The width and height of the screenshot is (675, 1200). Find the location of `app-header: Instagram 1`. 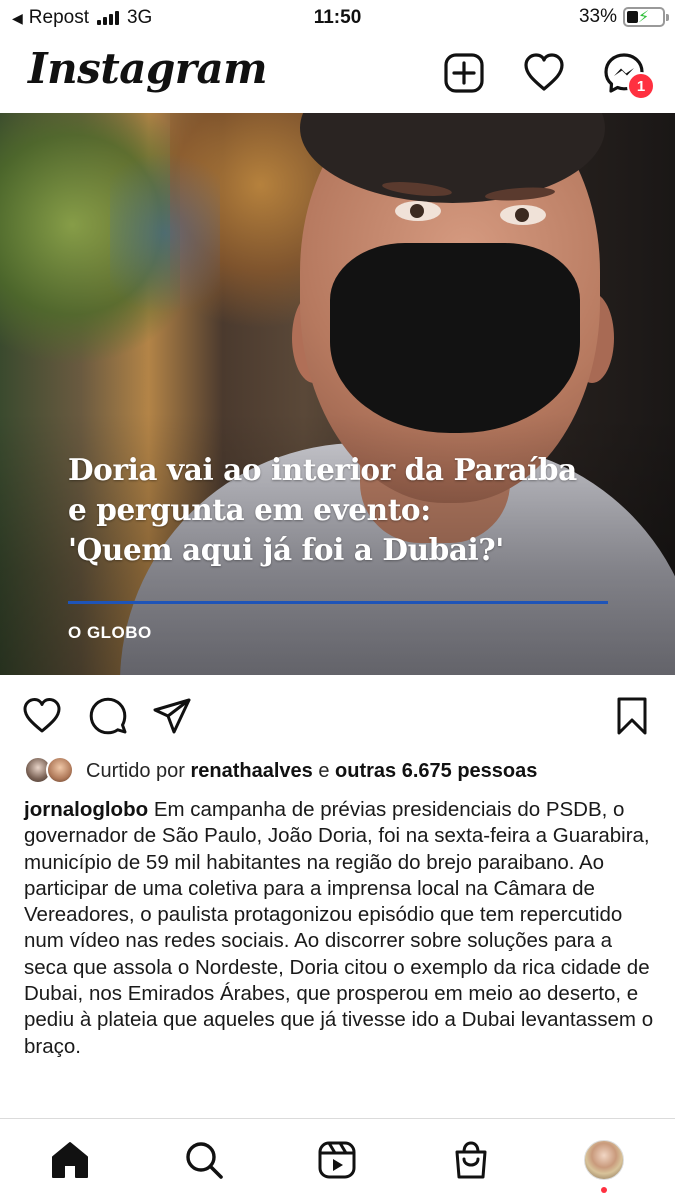

app-header: Instagram 1 is located at coordinates (337, 74).